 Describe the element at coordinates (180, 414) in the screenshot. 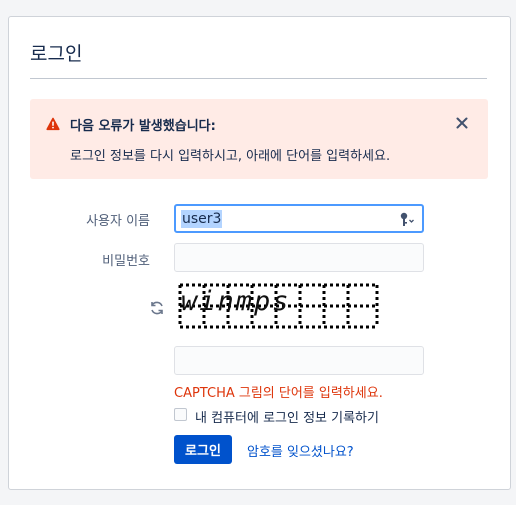

I see `remember-checkbox` at that location.